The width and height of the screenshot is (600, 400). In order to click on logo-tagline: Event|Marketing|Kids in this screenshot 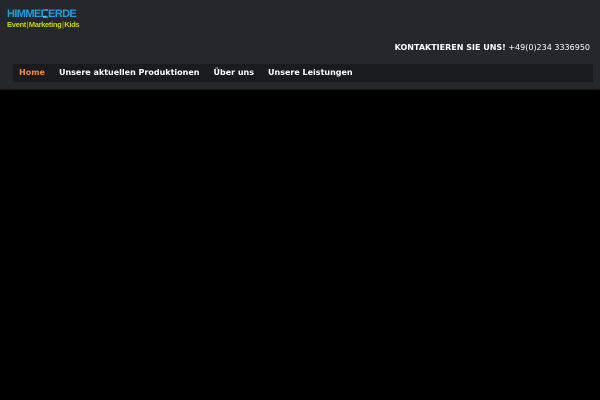, I will do `click(43, 25)`.